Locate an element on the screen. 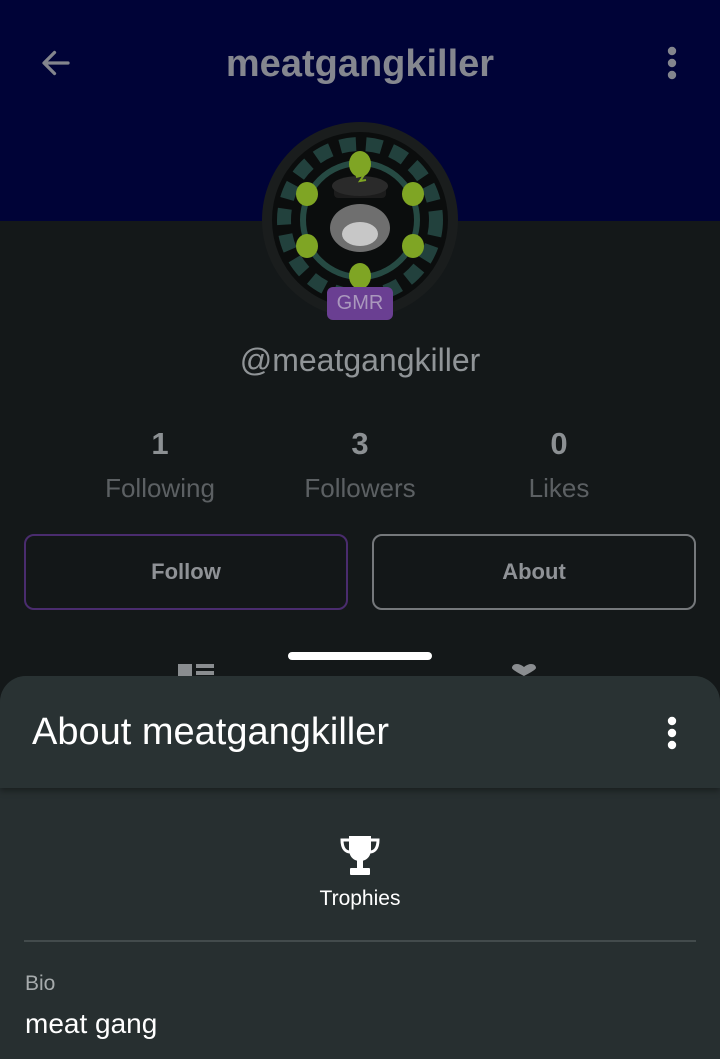  more-options-button is located at coordinates (672, 63).